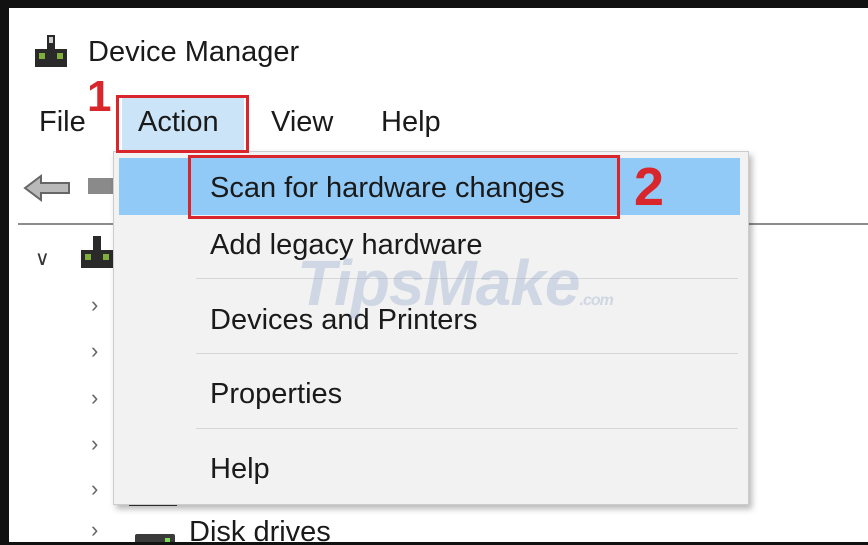 This screenshot has width=868, height=545. Describe the element at coordinates (62, 122) in the screenshot. I see `menu-file: File` at that location.